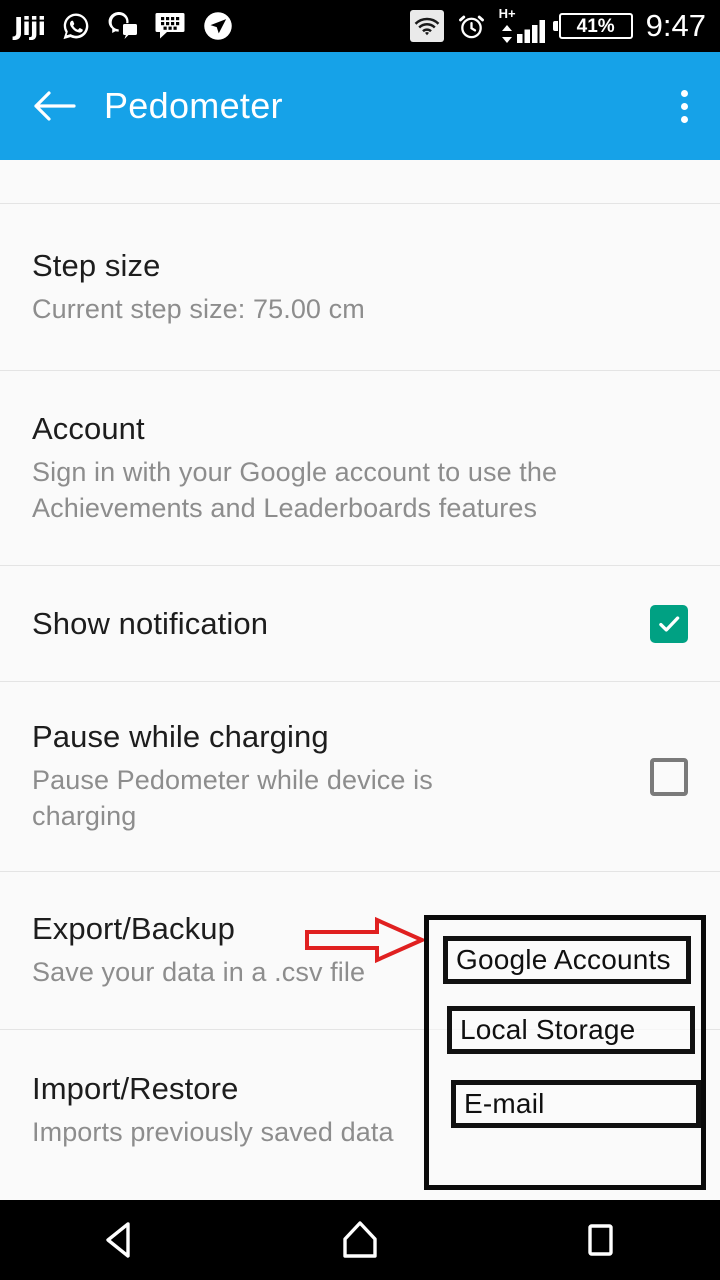 This screenshot has height=1280, width=720. Describe the element at coordinates (360, 26) in the screenshot. I see `status-bar: Jiji H+ 41% 9:47` at that location.